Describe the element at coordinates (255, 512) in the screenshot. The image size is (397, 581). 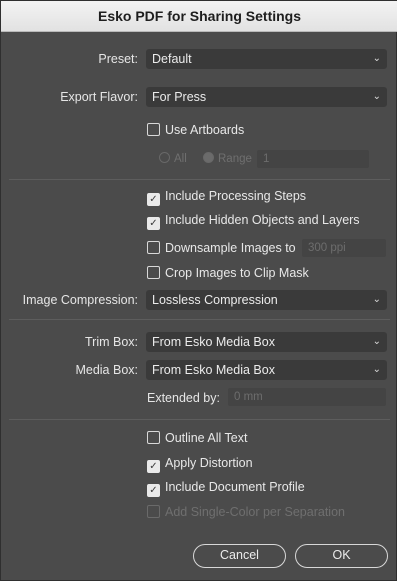
I see `single-color-label: Add Single-Color per Separation` at that location.